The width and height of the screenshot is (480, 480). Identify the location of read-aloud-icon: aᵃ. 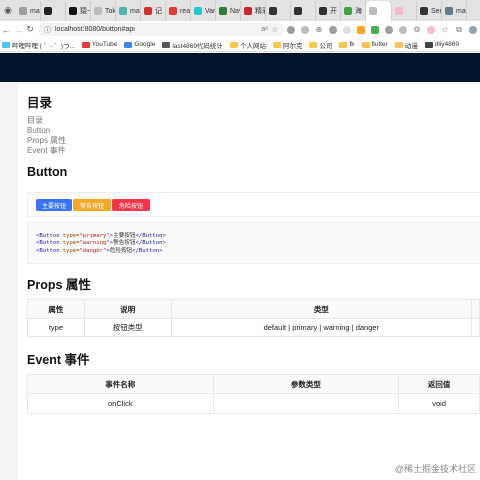
(264, 29).